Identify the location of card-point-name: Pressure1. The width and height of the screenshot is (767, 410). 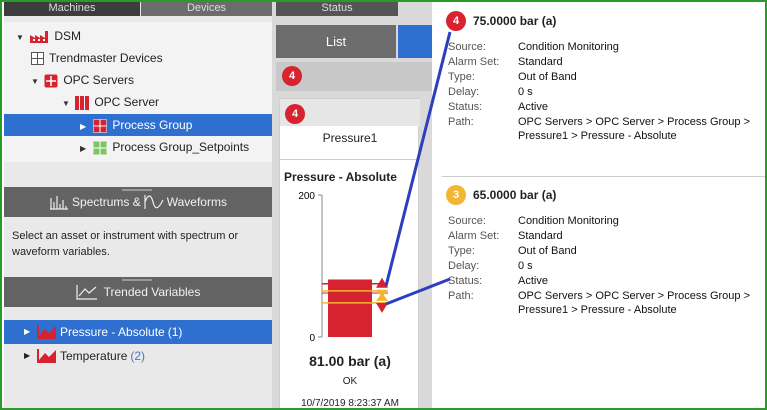
(350, 138).